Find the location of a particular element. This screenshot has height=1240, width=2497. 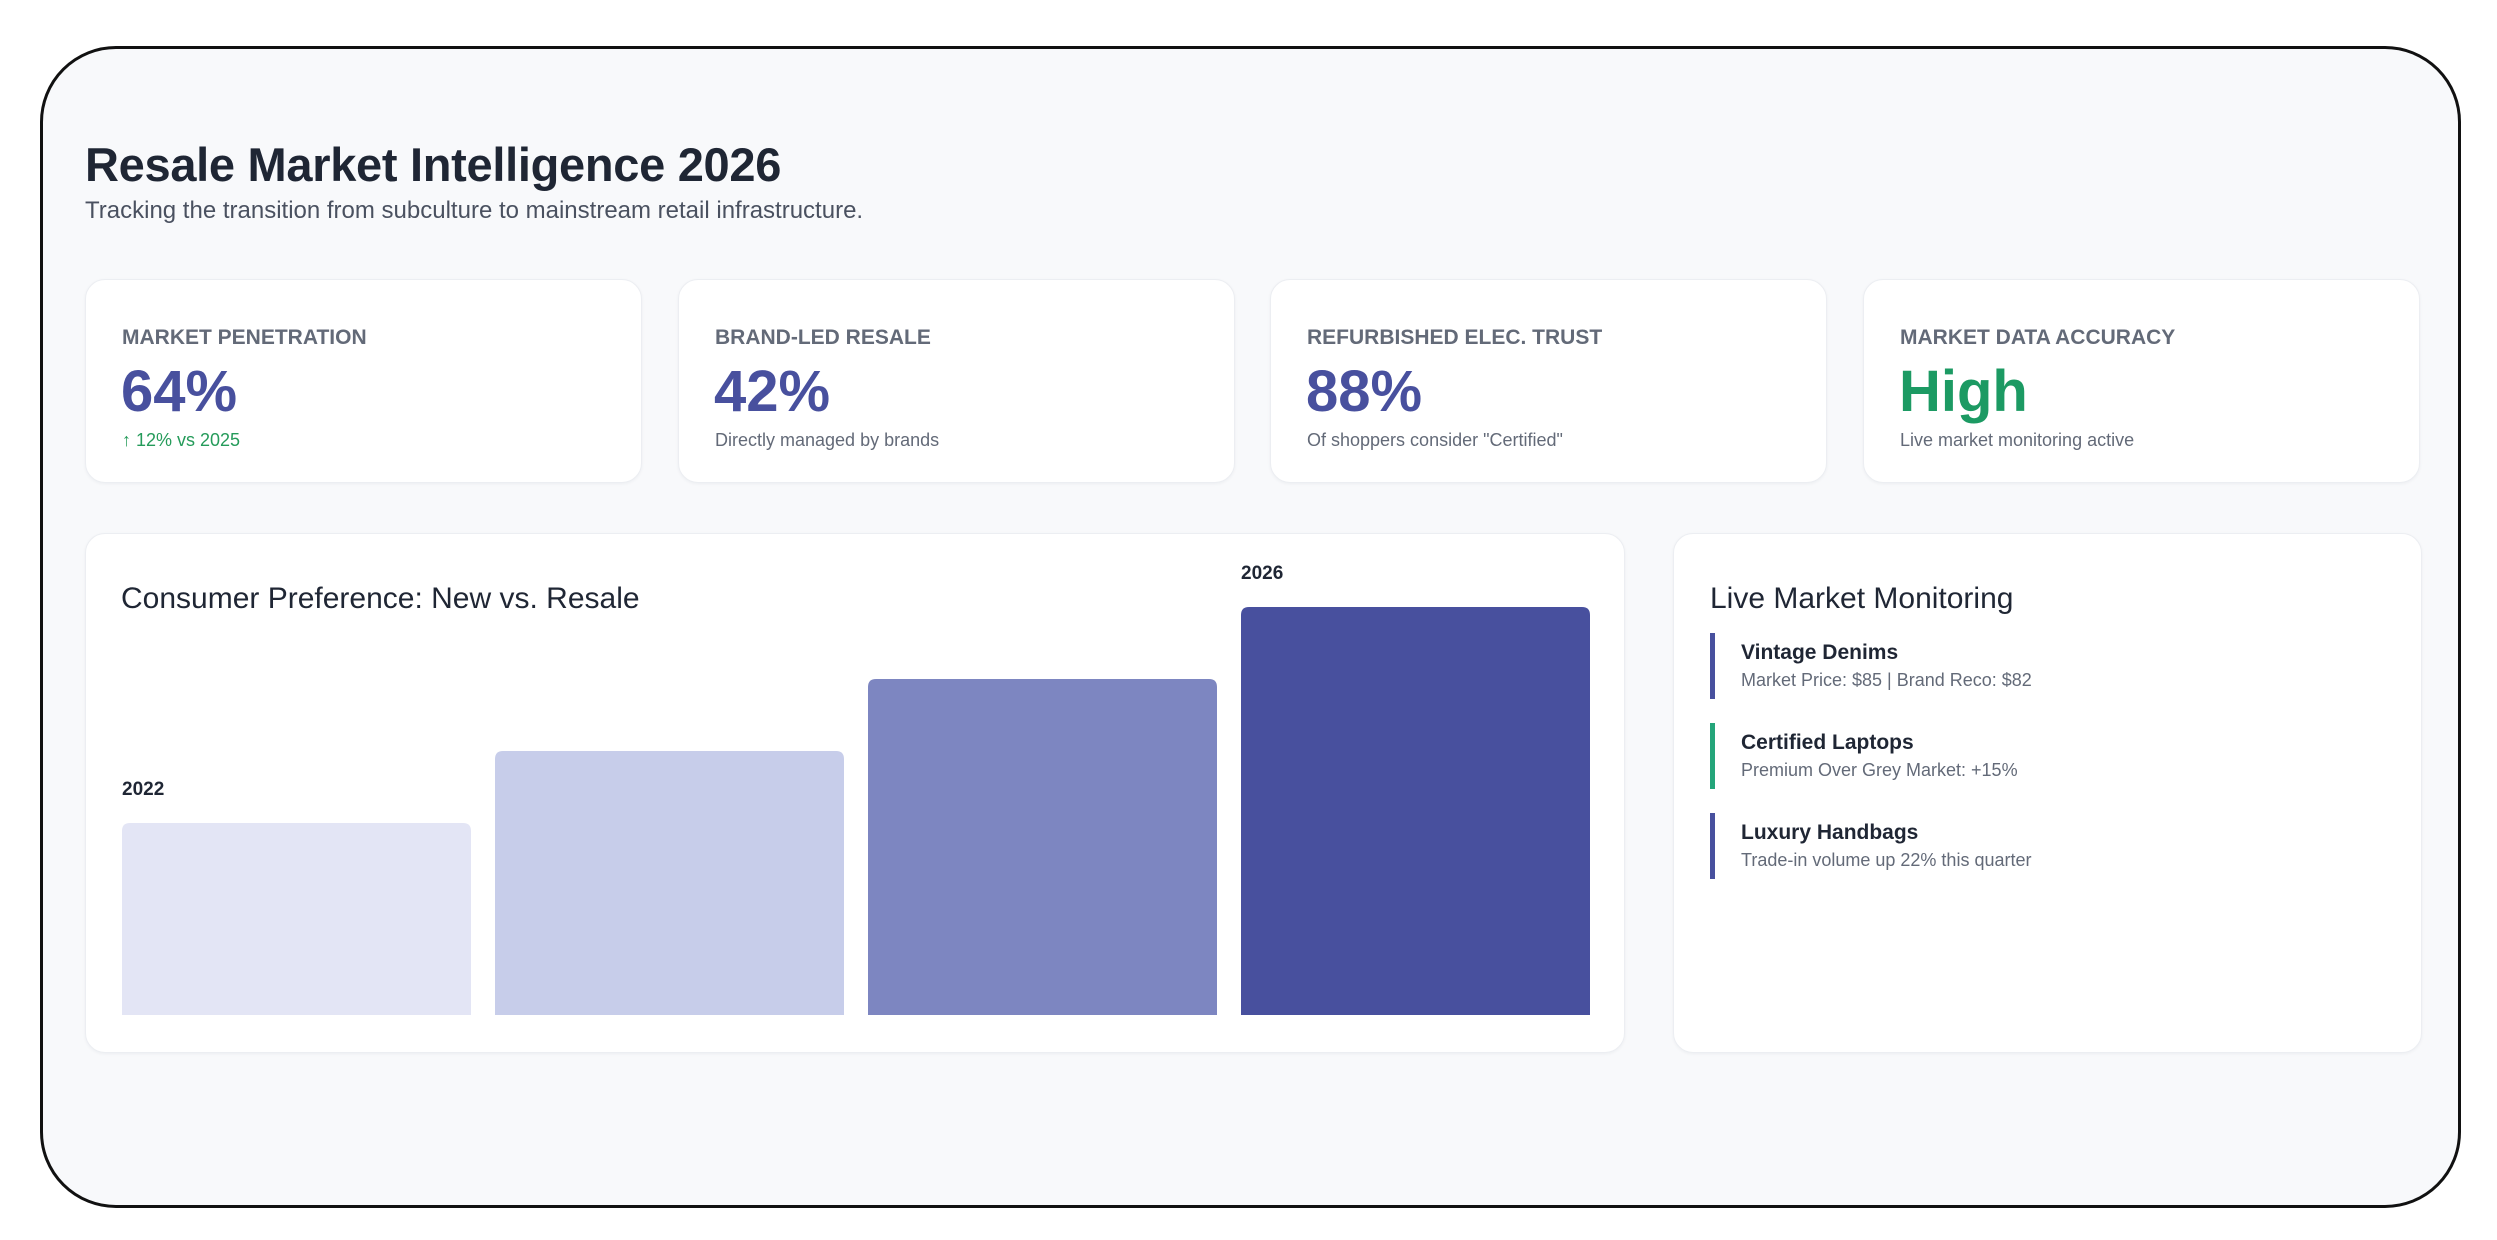

monitor-item-detail: Premium Over Grey Market: +15% is located at coordinates (1879, 770).